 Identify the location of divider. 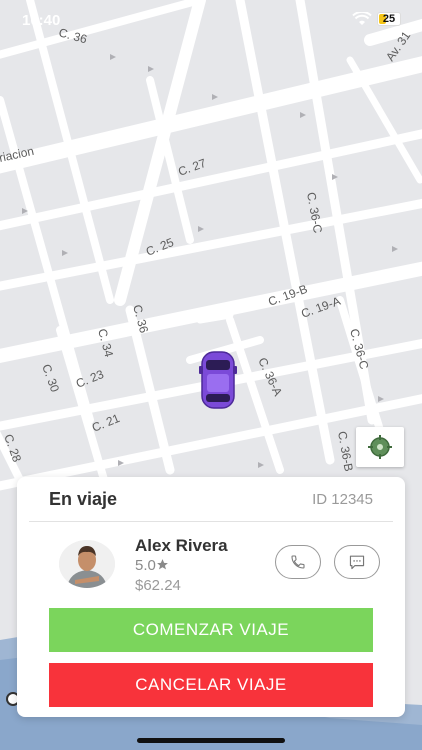
(211, 521).